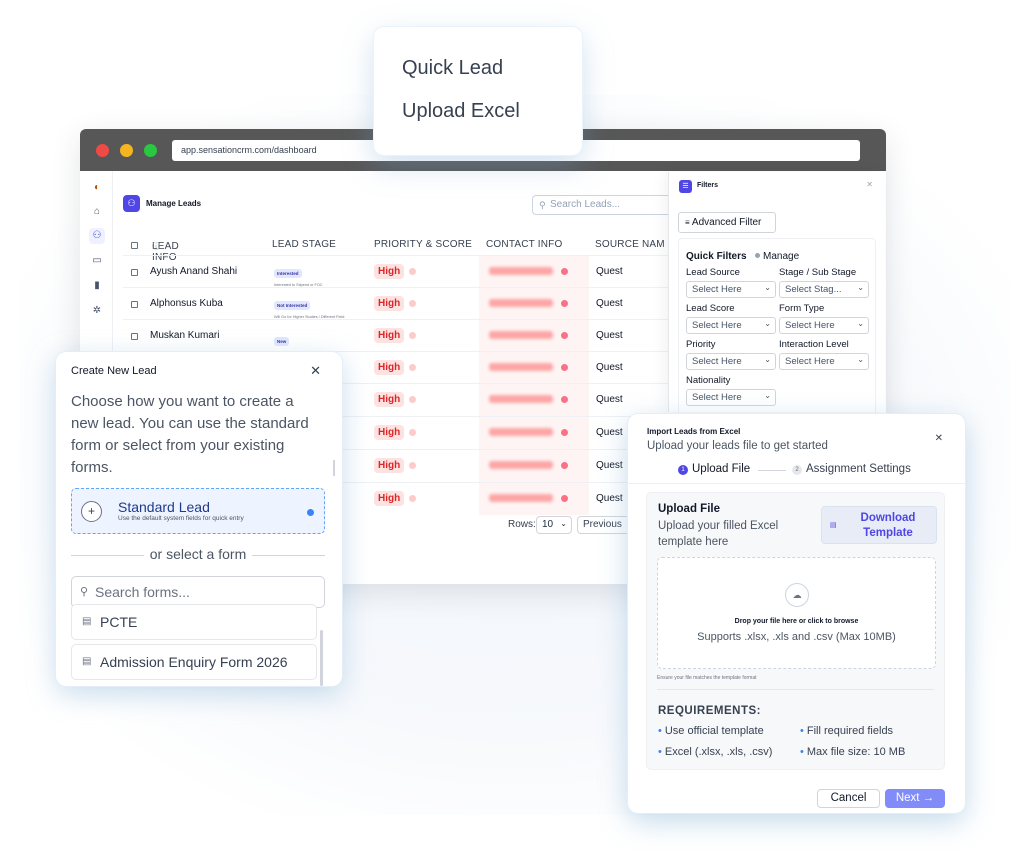  What do you see at coordinates (126, 150) in the screenshot?
I see `minimize-window-dot` at bounding box center [126, 150].